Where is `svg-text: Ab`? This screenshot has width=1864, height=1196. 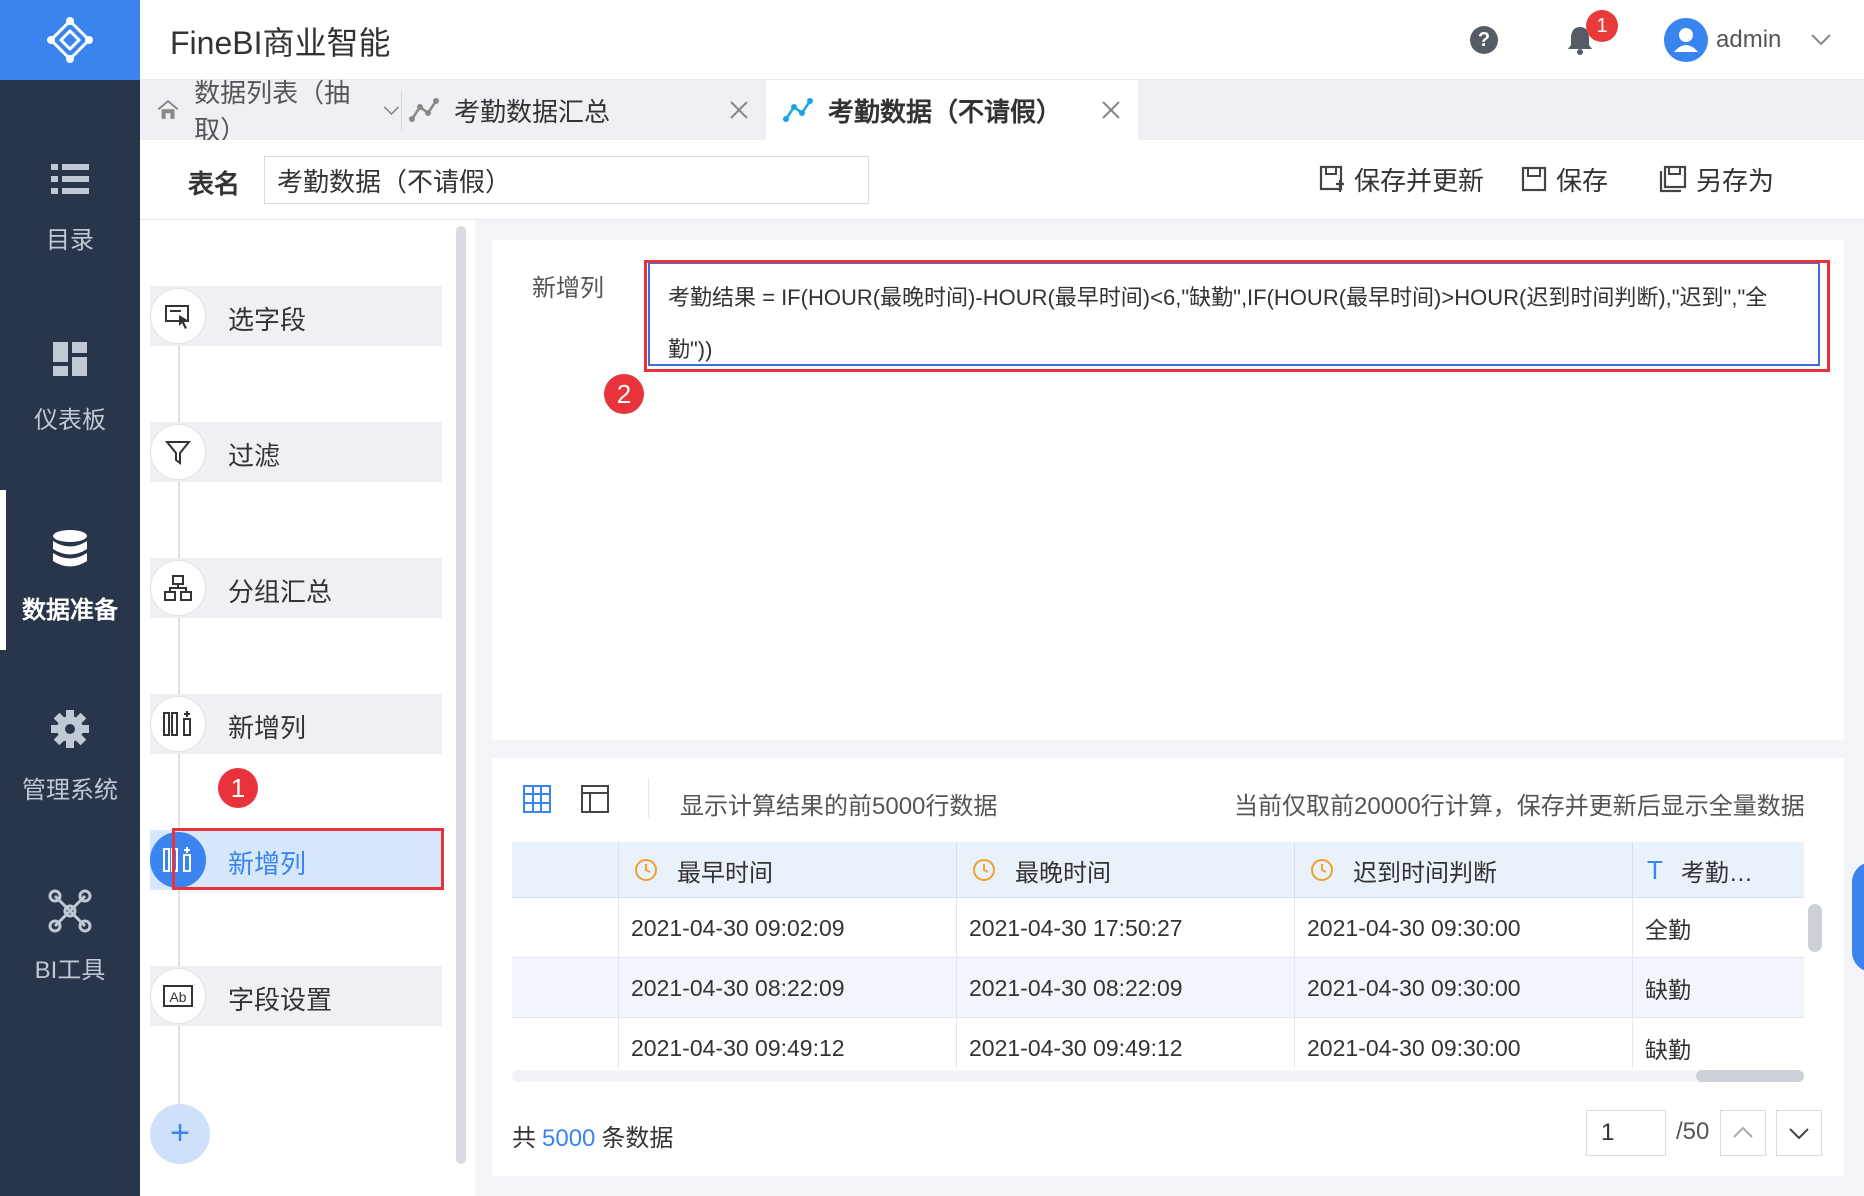 svg-text: Ab is located at coordinates (177, 997).